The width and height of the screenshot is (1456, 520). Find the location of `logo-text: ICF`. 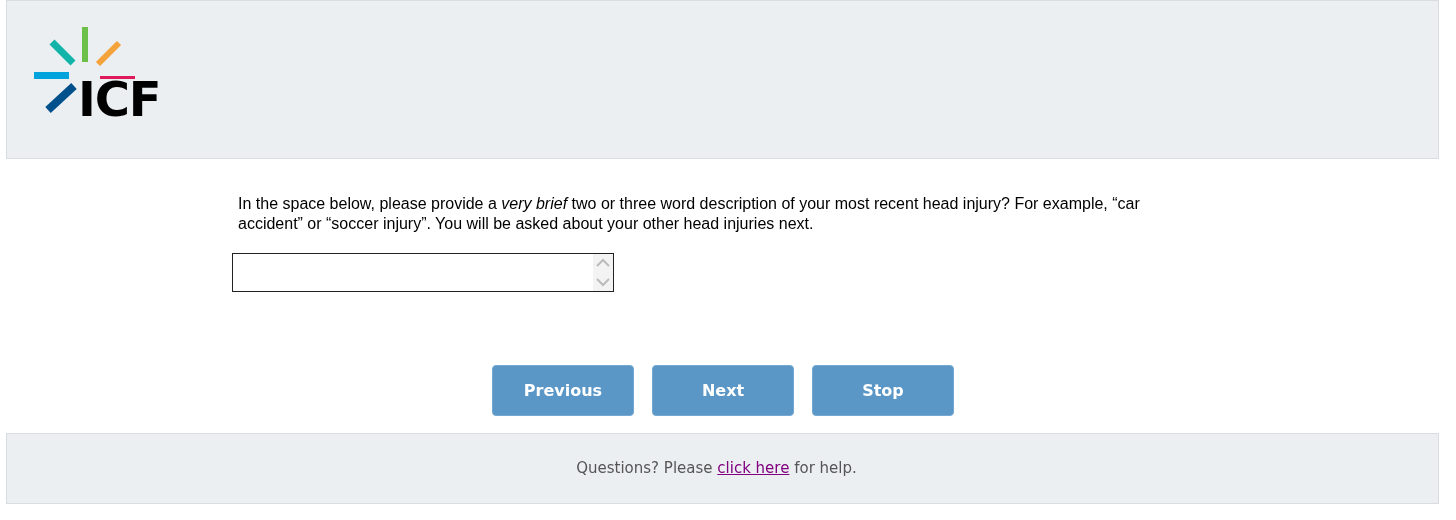

logo-text: ICF is located at coordinates (119, 99).